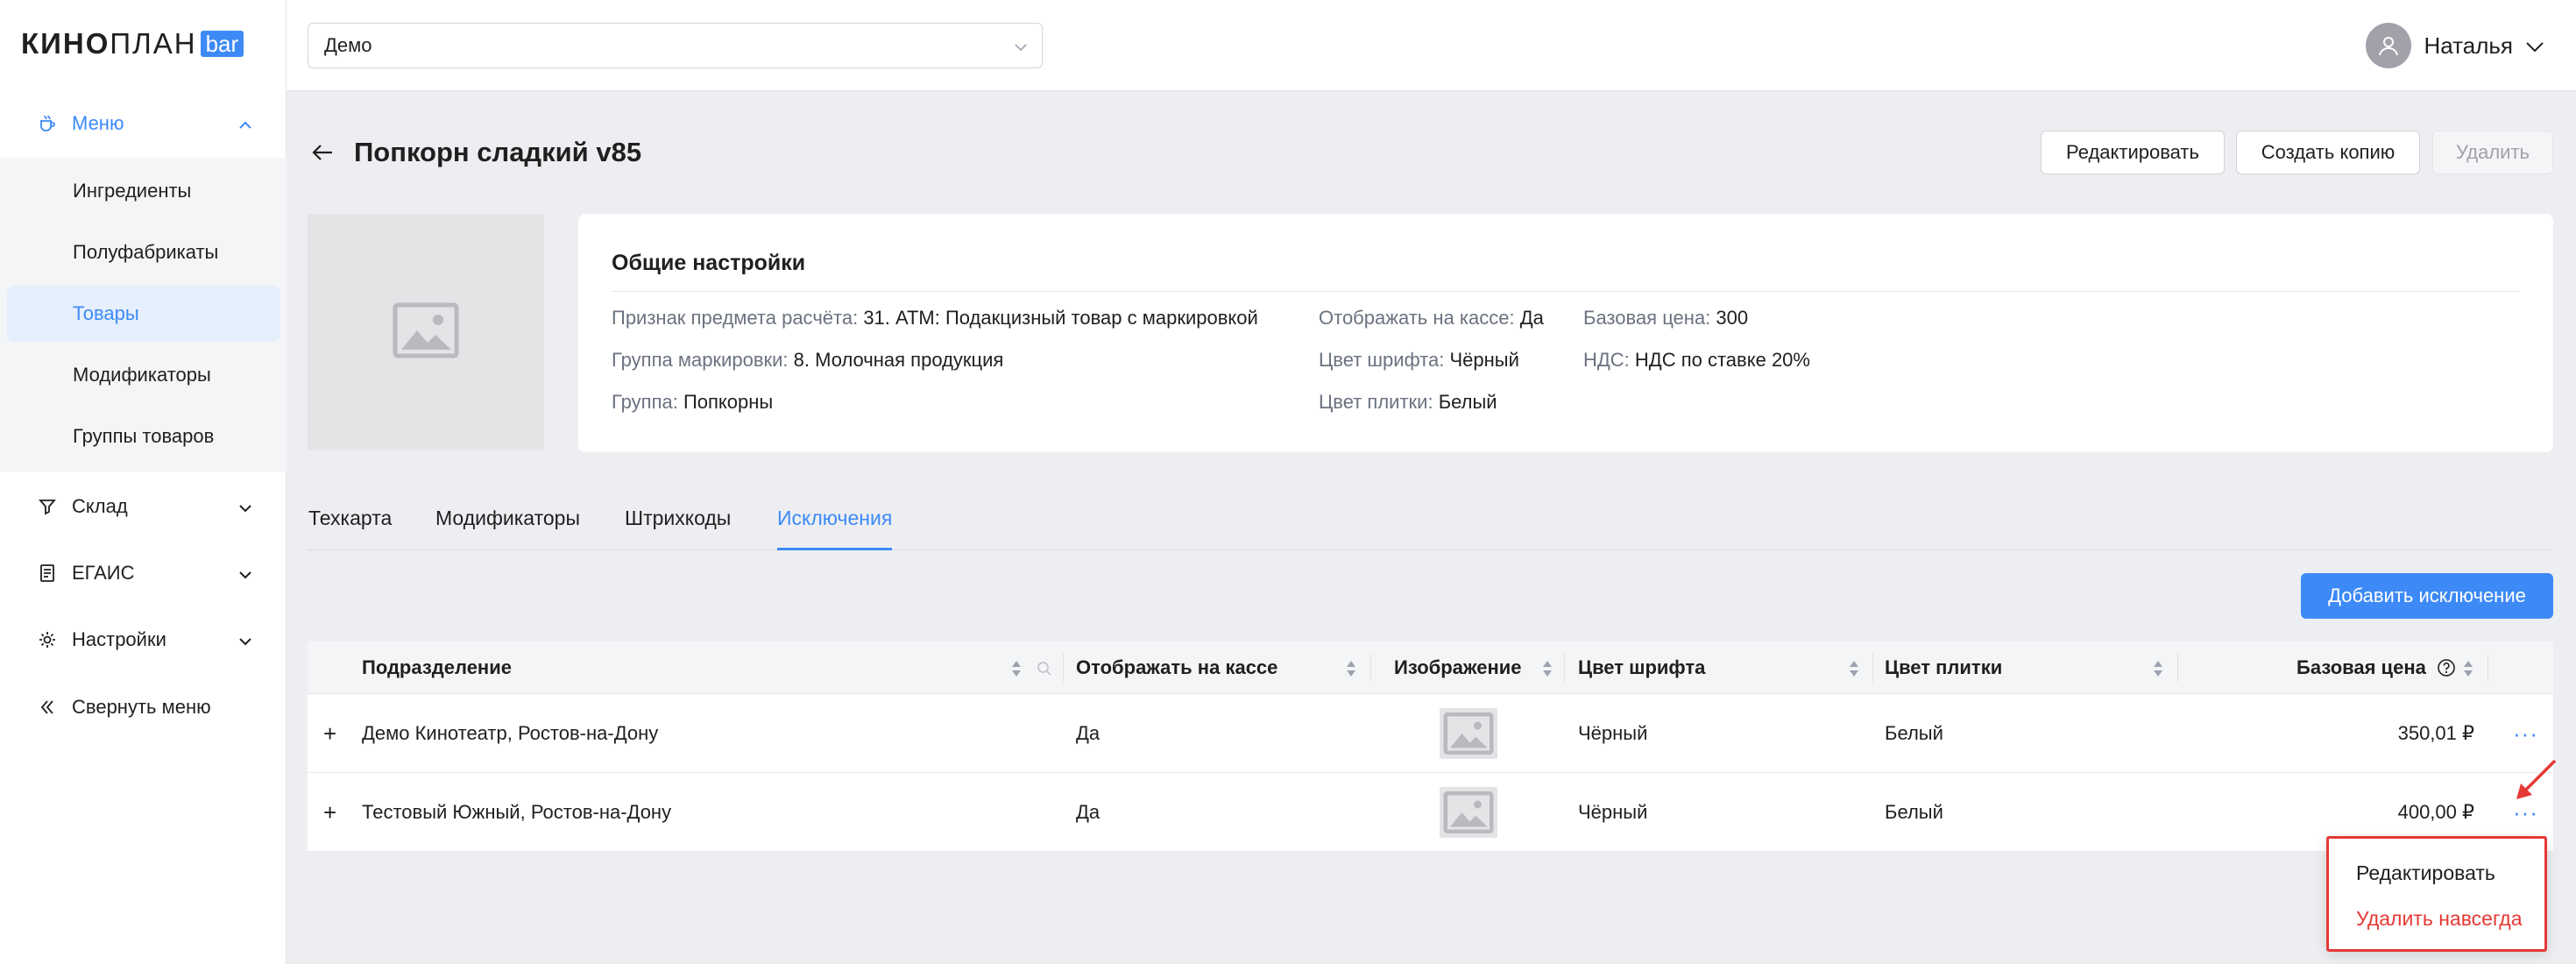 This screenshot has height=964, width=2576. What do you see at coordinates (510, 733) in the screenshot?
I see `cell-unit: Демо Кинотеатр, Ростов-на-Дону` at bounding box center [510, 733].